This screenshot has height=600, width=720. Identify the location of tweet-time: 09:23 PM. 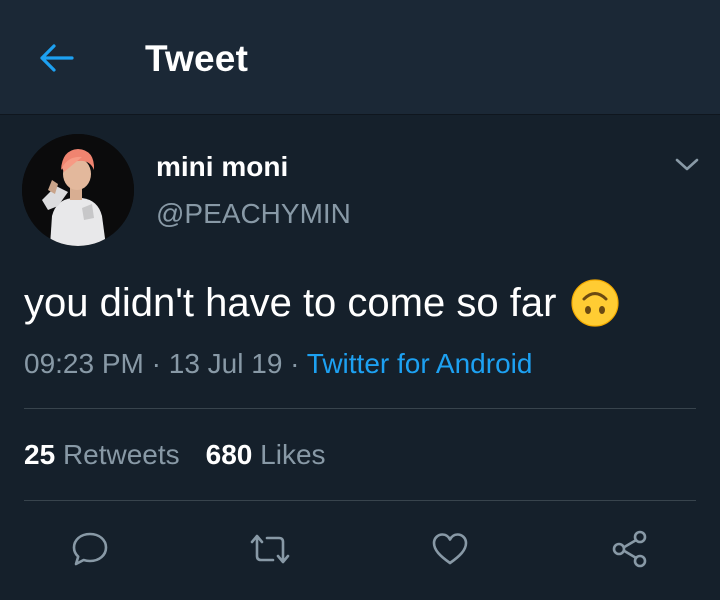
(84, 363).